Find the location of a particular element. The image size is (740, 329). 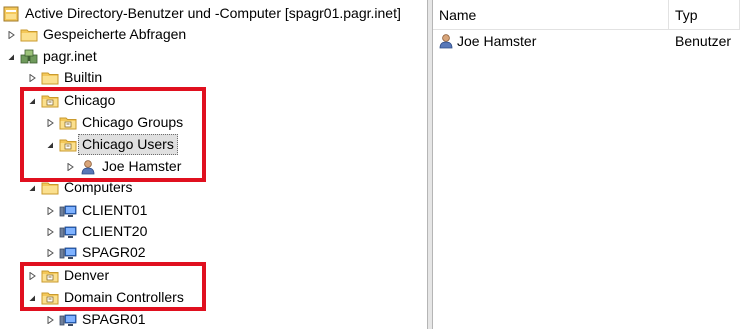

user-icon is located at coordinates (446, 41).